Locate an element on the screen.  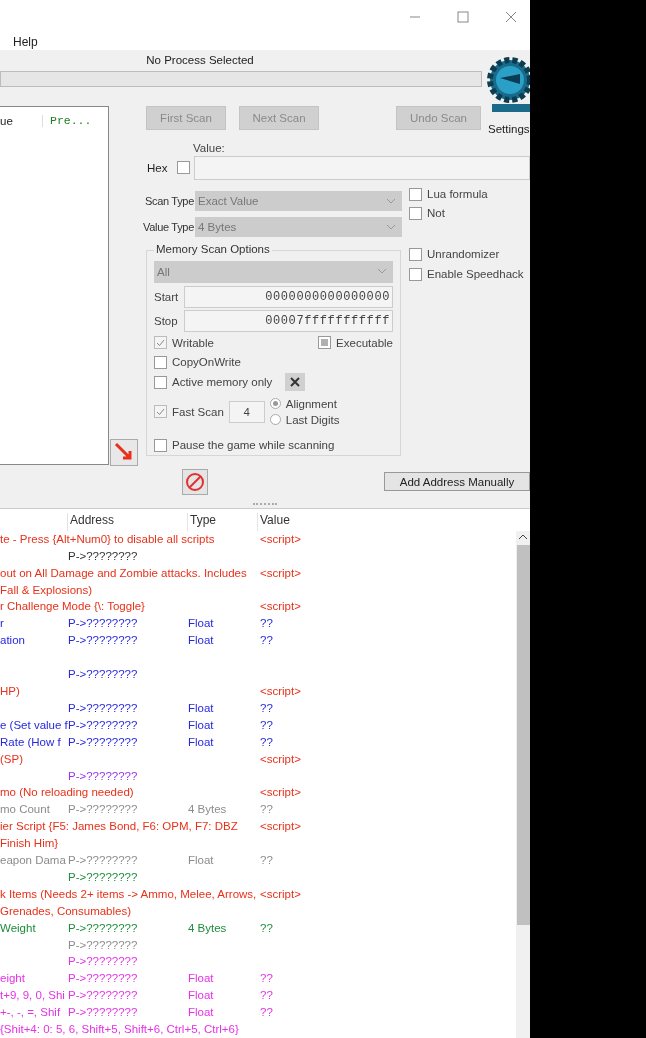
column-header: Value is located at coordinates (394, 521).